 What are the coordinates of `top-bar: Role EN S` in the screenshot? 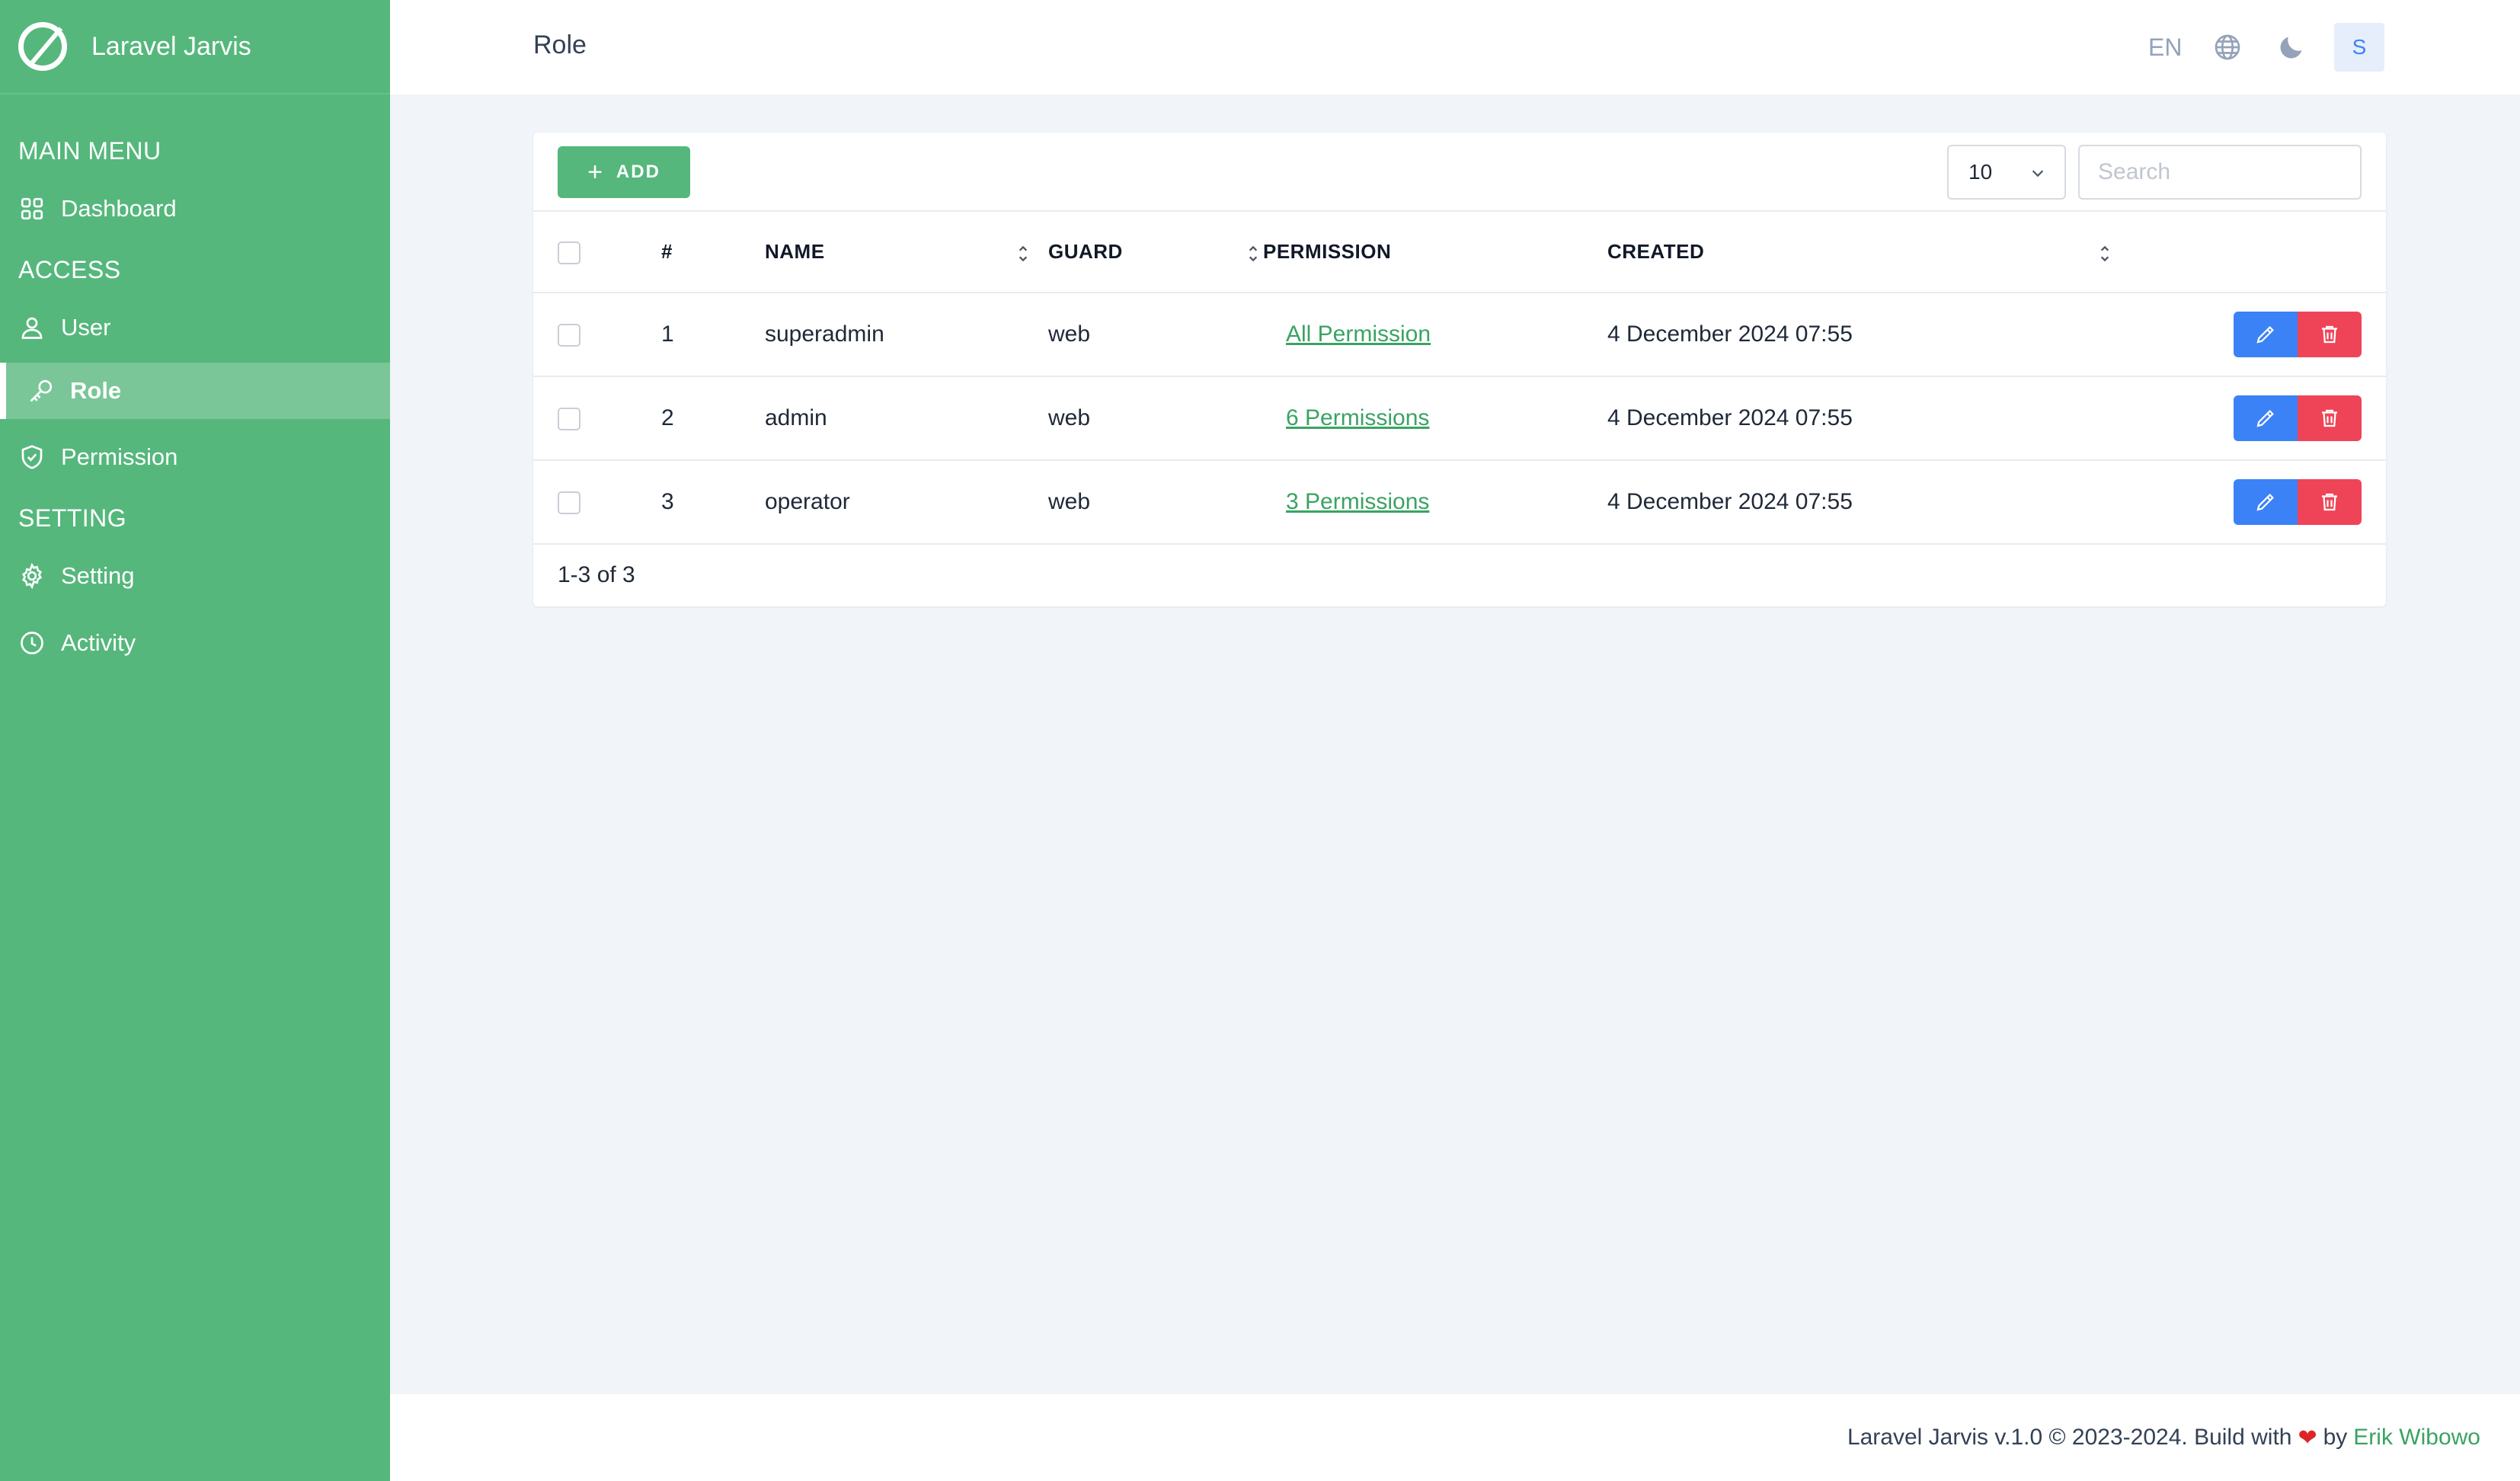 It's located at (1455, 47).